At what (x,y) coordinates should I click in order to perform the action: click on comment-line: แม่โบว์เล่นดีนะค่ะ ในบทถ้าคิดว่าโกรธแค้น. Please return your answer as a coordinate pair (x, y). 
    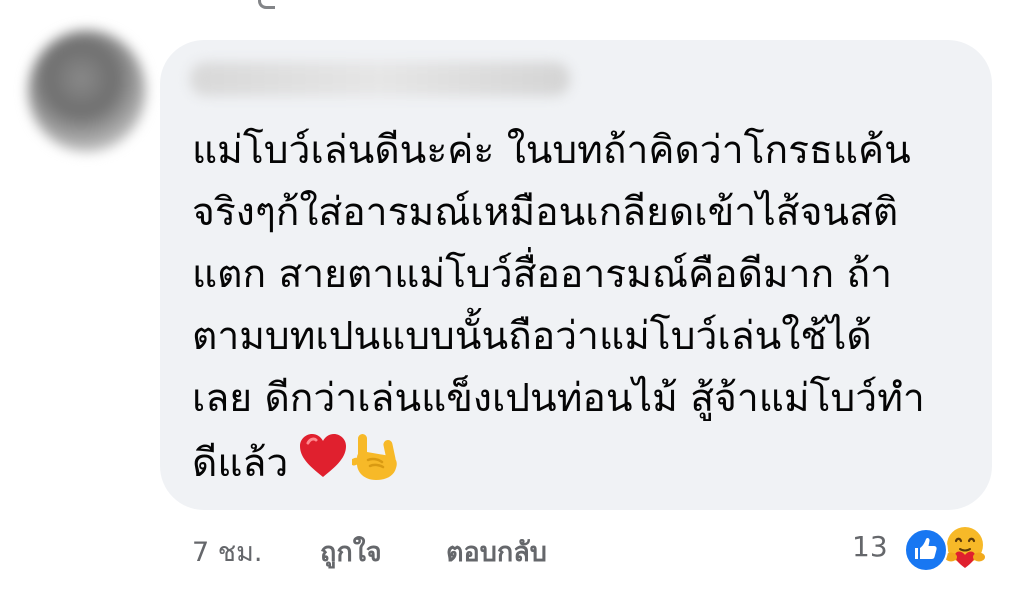
    Looking at the image, I should click on (551, 150).